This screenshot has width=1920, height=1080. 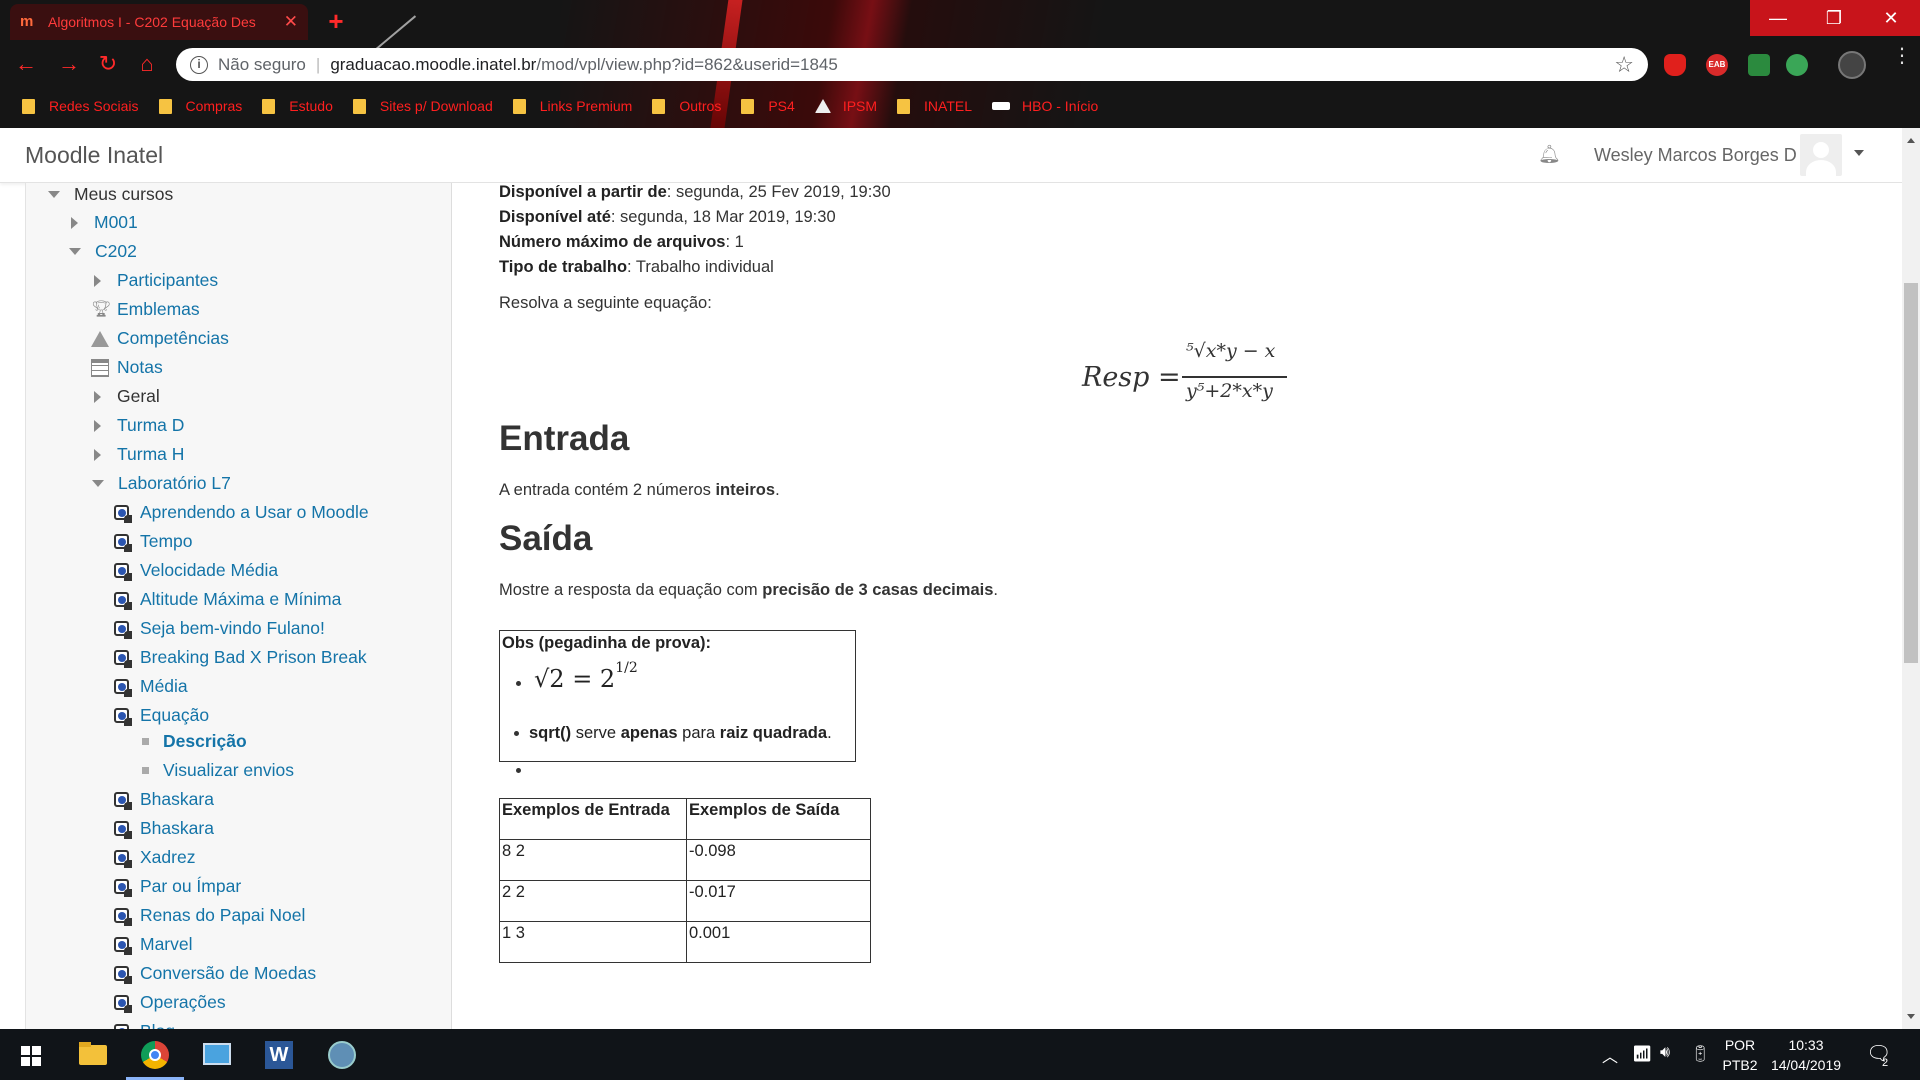 I want to click on back-arrow-icon: ←, so click(x=26, y=64).